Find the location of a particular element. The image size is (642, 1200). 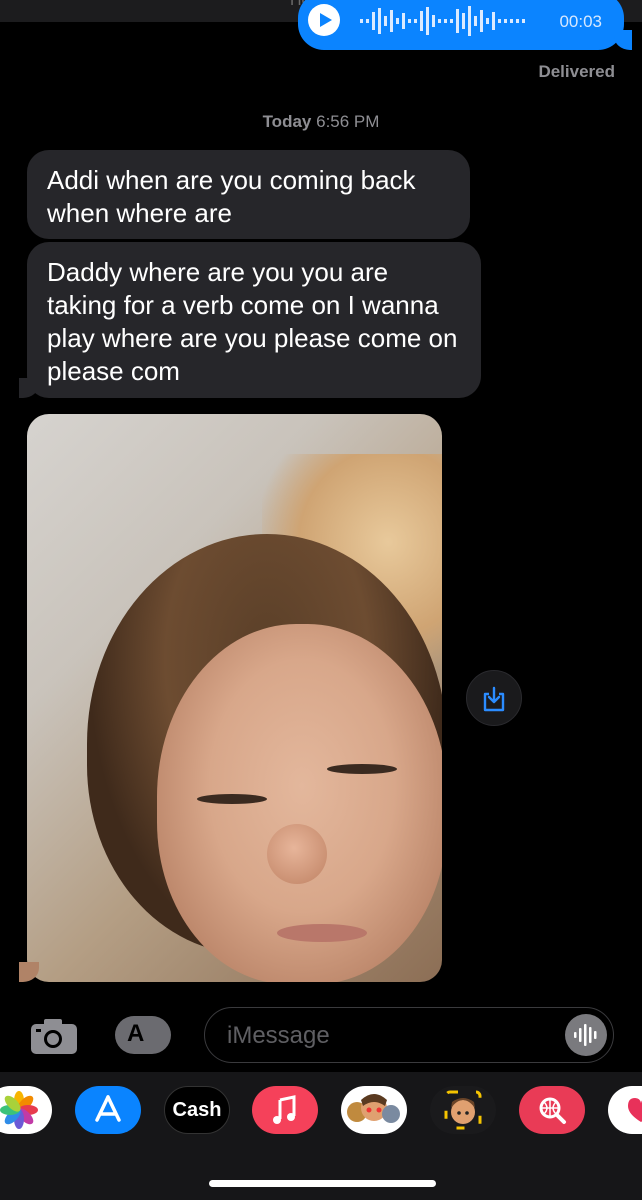

play-icon is located at coordinates (324, 20).